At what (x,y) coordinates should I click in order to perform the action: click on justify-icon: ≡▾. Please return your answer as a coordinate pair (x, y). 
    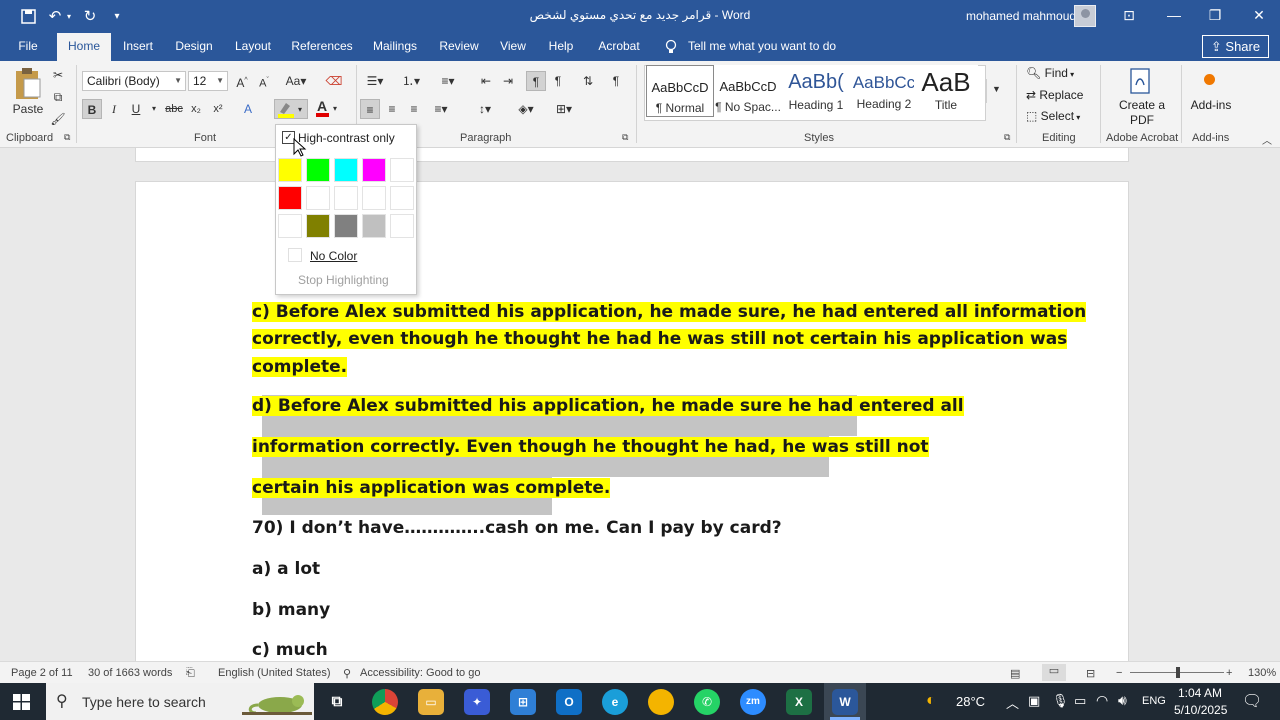
    Looking at the image, I should click on (441, 109).